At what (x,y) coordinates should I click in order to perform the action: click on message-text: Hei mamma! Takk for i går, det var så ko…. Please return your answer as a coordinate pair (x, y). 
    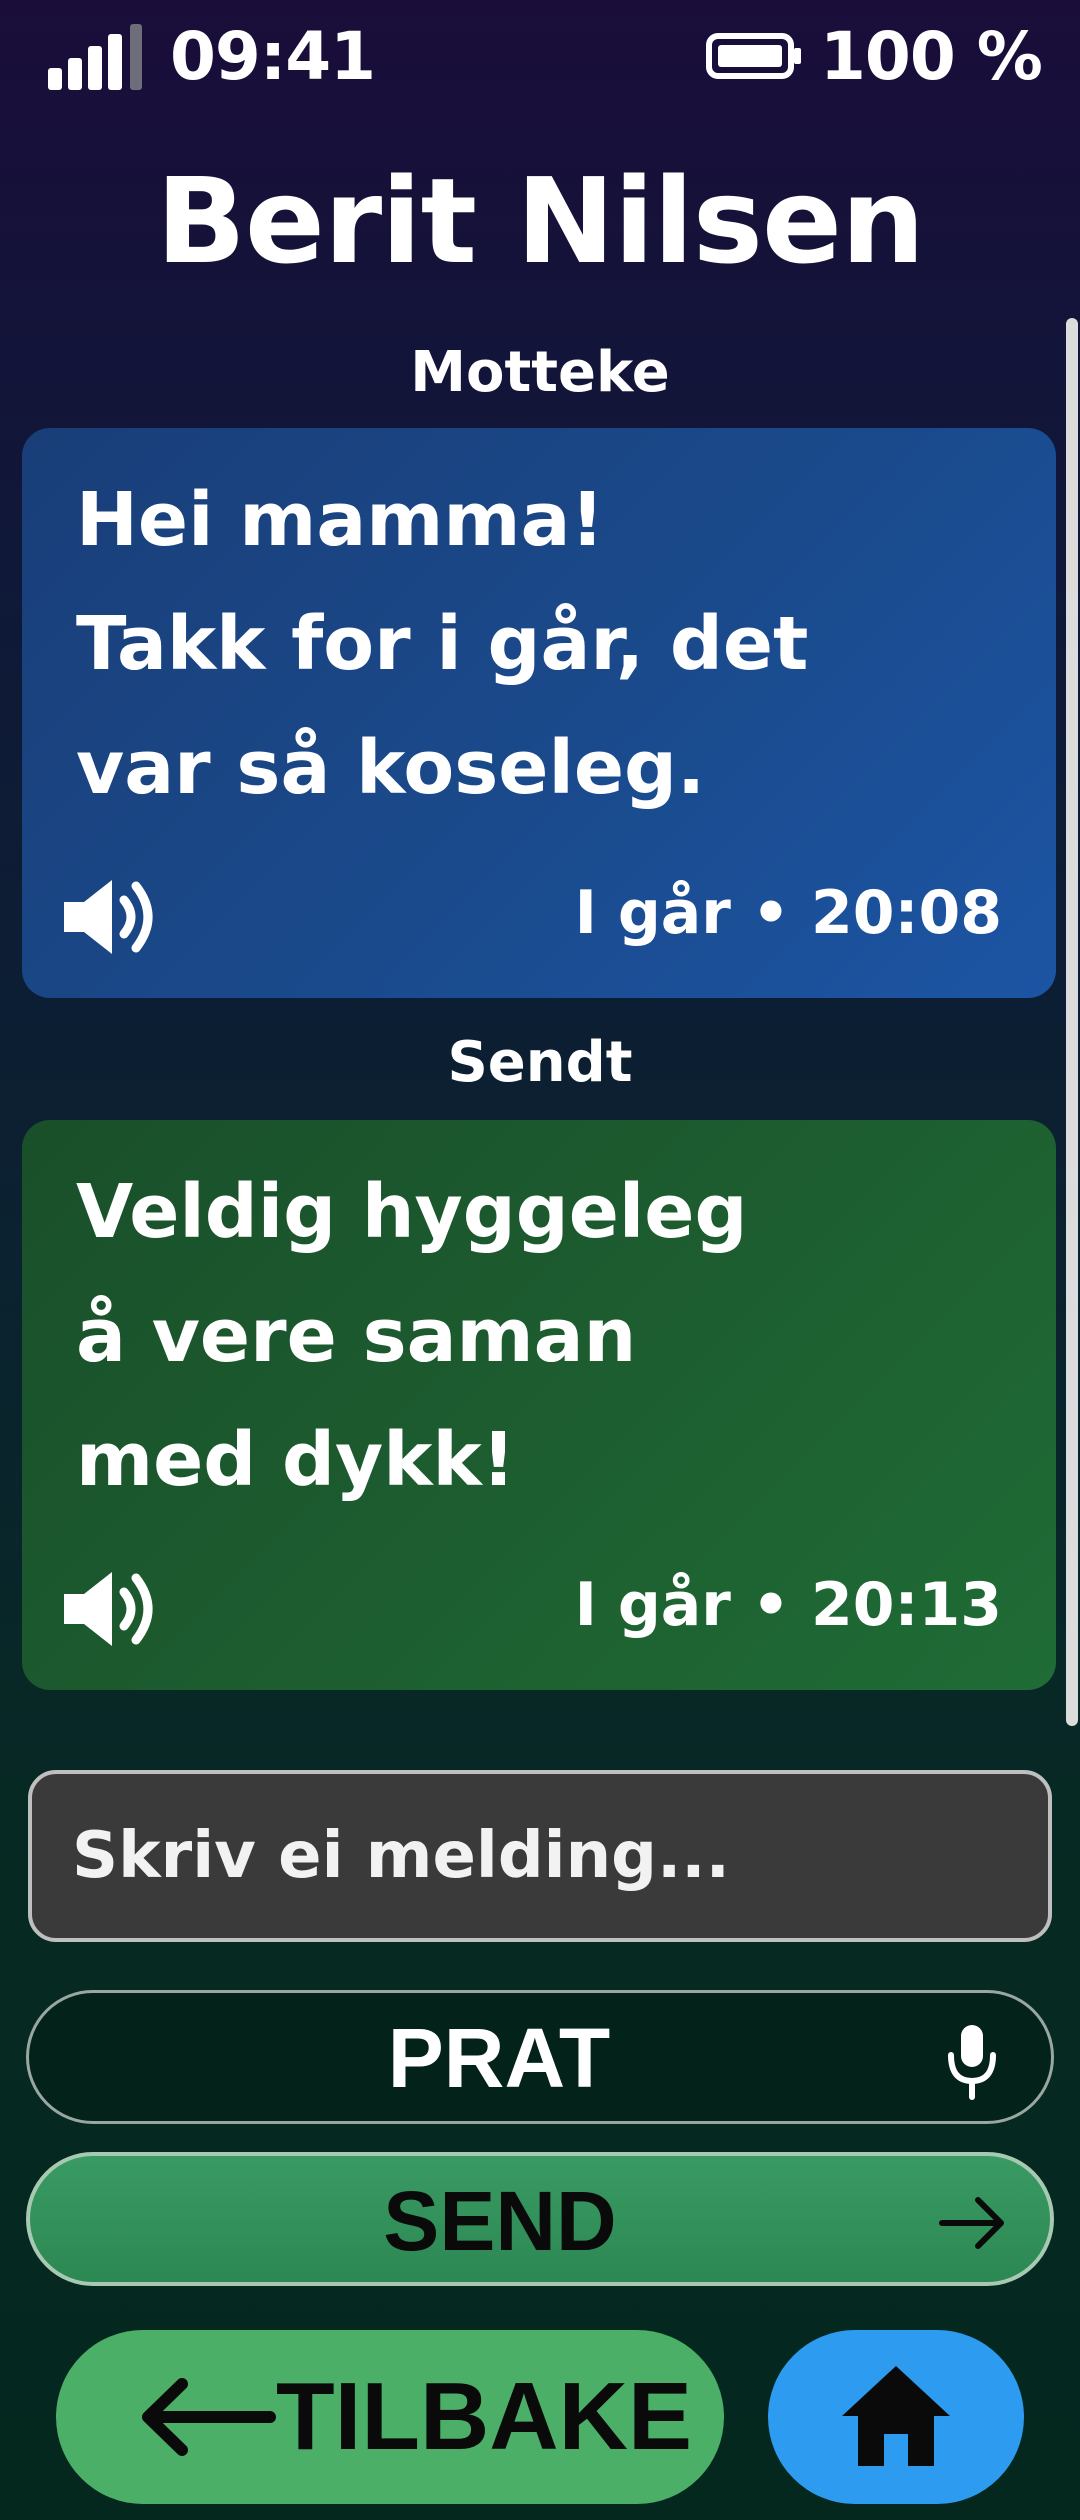
    Looking at the image, I should click on (442, 644).